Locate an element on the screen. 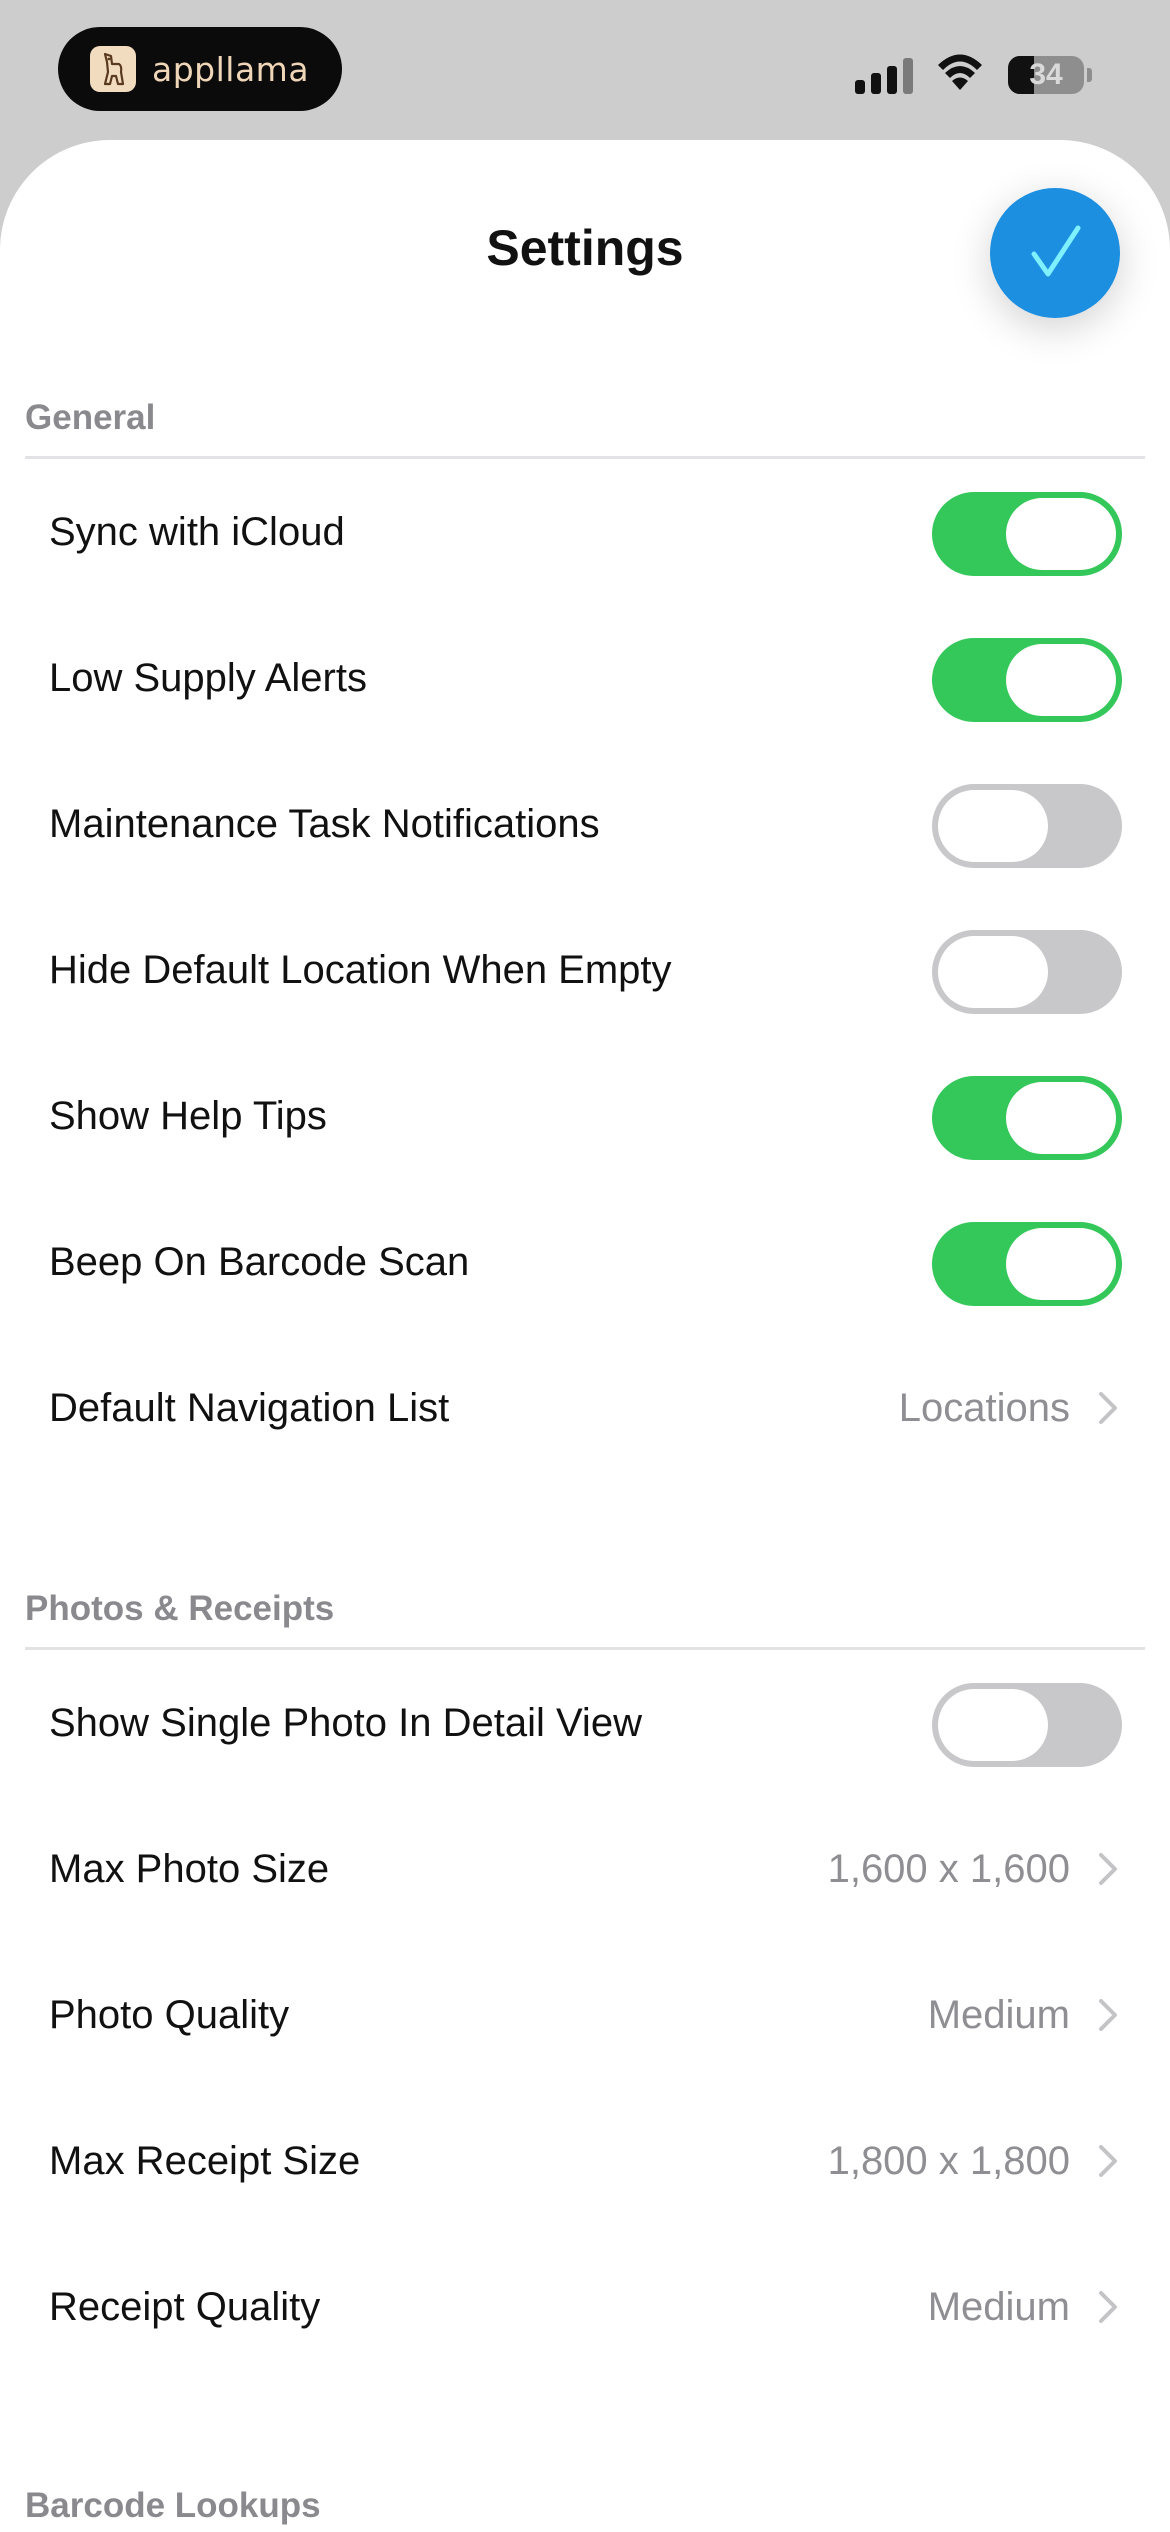  row-label: Low Supply Alerts is located at coordinates (208, 678).